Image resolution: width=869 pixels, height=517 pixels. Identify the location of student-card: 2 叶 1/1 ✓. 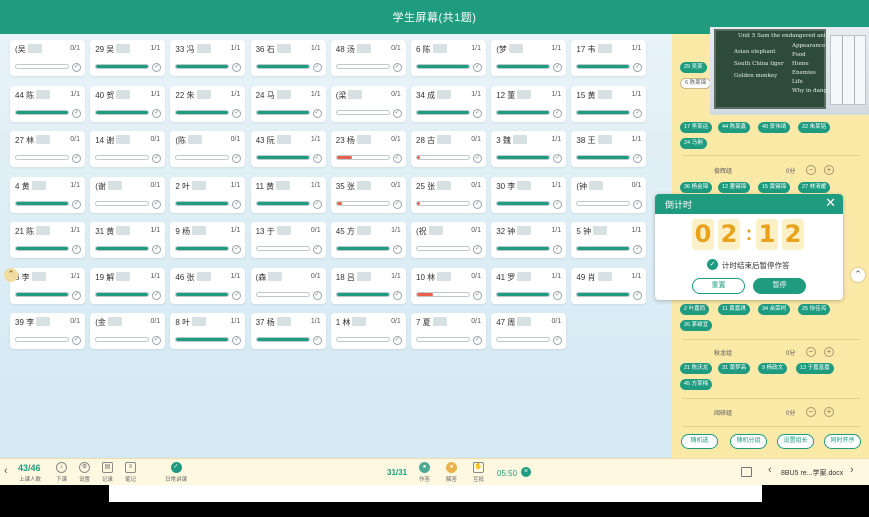
(208, 194).